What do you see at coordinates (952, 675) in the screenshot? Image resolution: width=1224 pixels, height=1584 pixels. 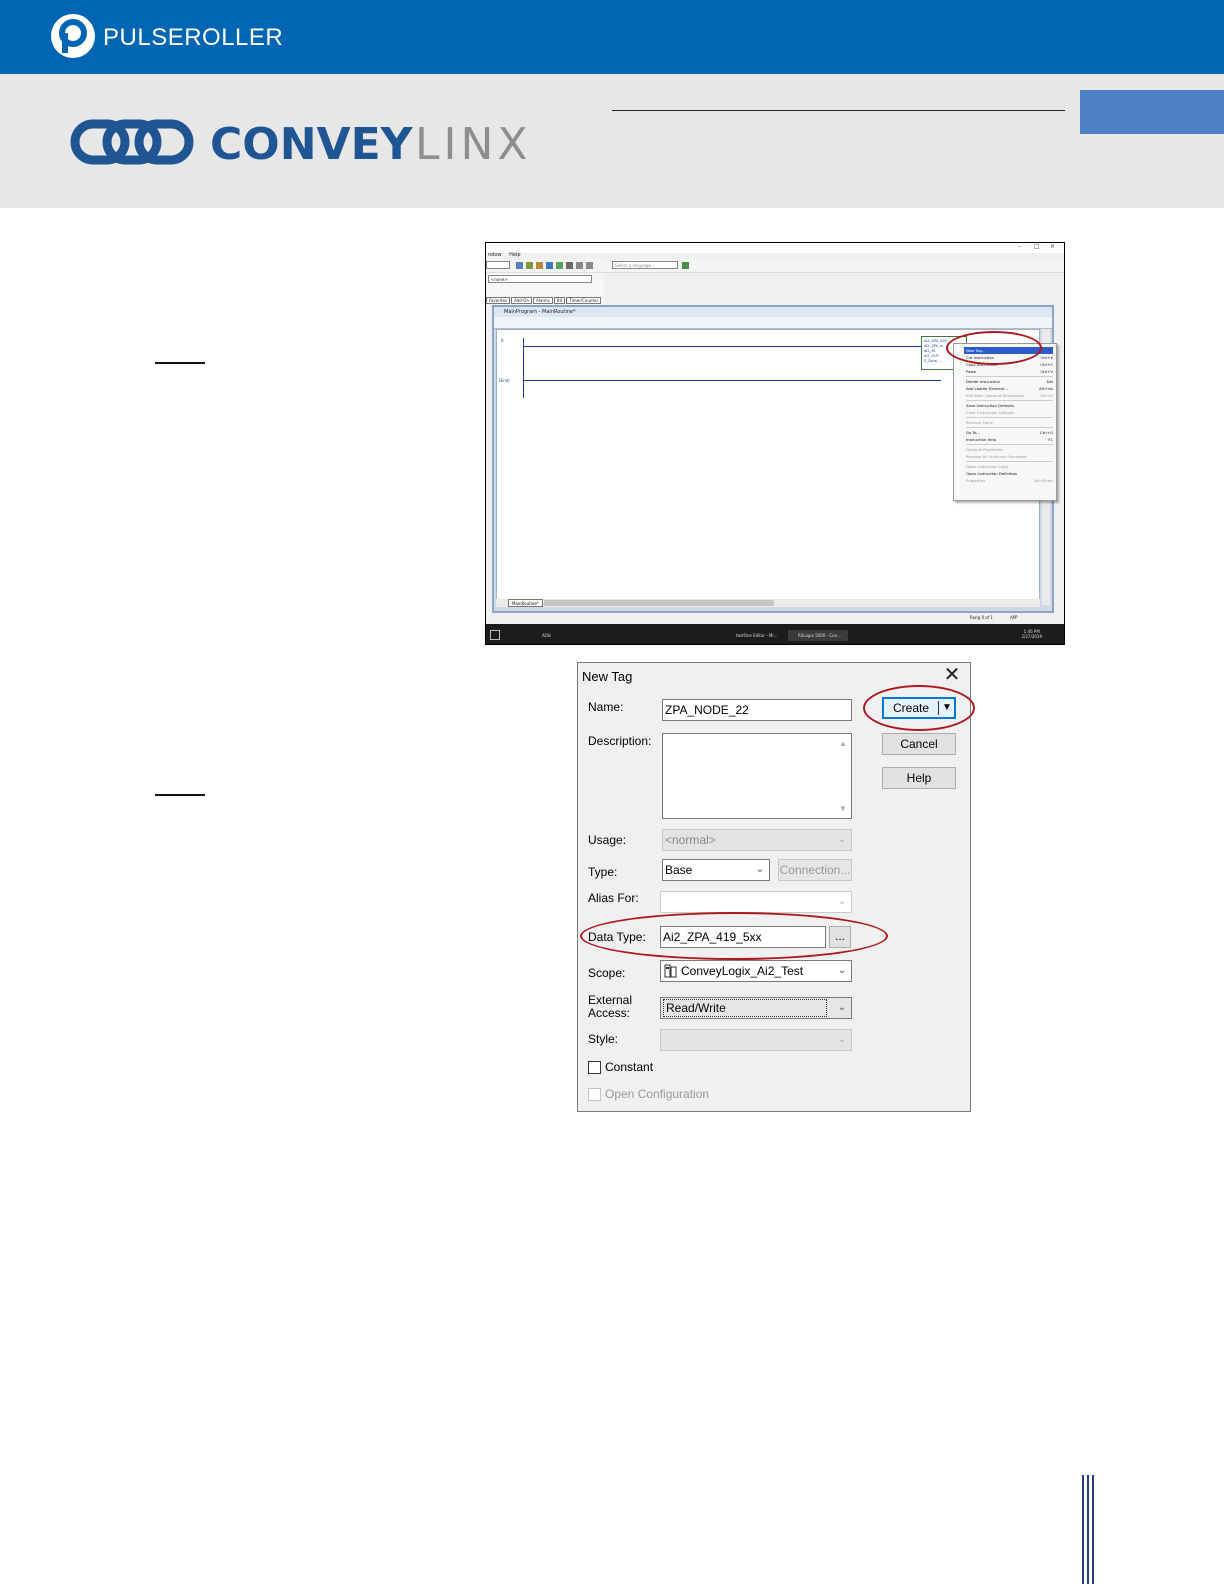 I see `close-icon: ✕` at bounding box center [952, 675].